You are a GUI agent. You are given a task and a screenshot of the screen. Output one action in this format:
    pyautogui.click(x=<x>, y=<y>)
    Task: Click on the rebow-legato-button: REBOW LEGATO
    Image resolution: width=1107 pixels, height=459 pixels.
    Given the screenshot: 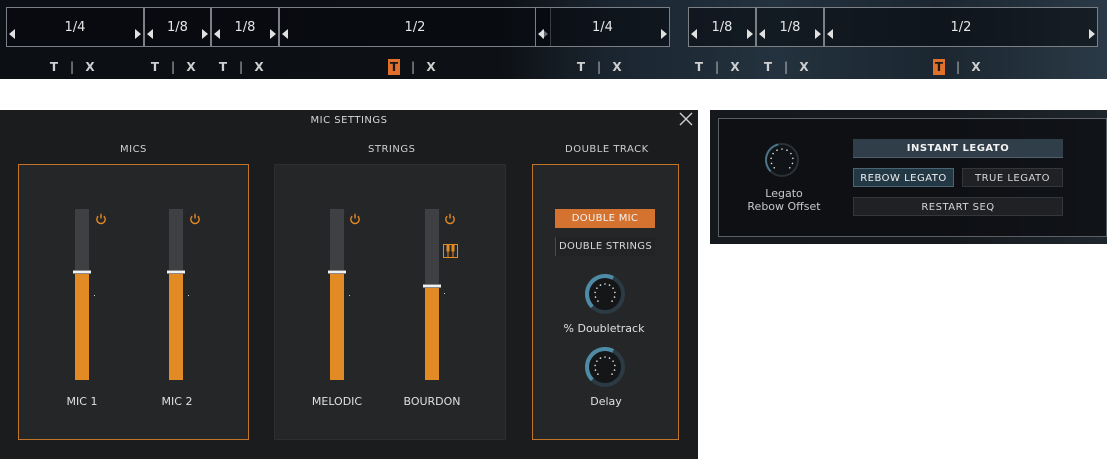 What is the action you would take?
    pyautogui.click(x=903, y=177)
    